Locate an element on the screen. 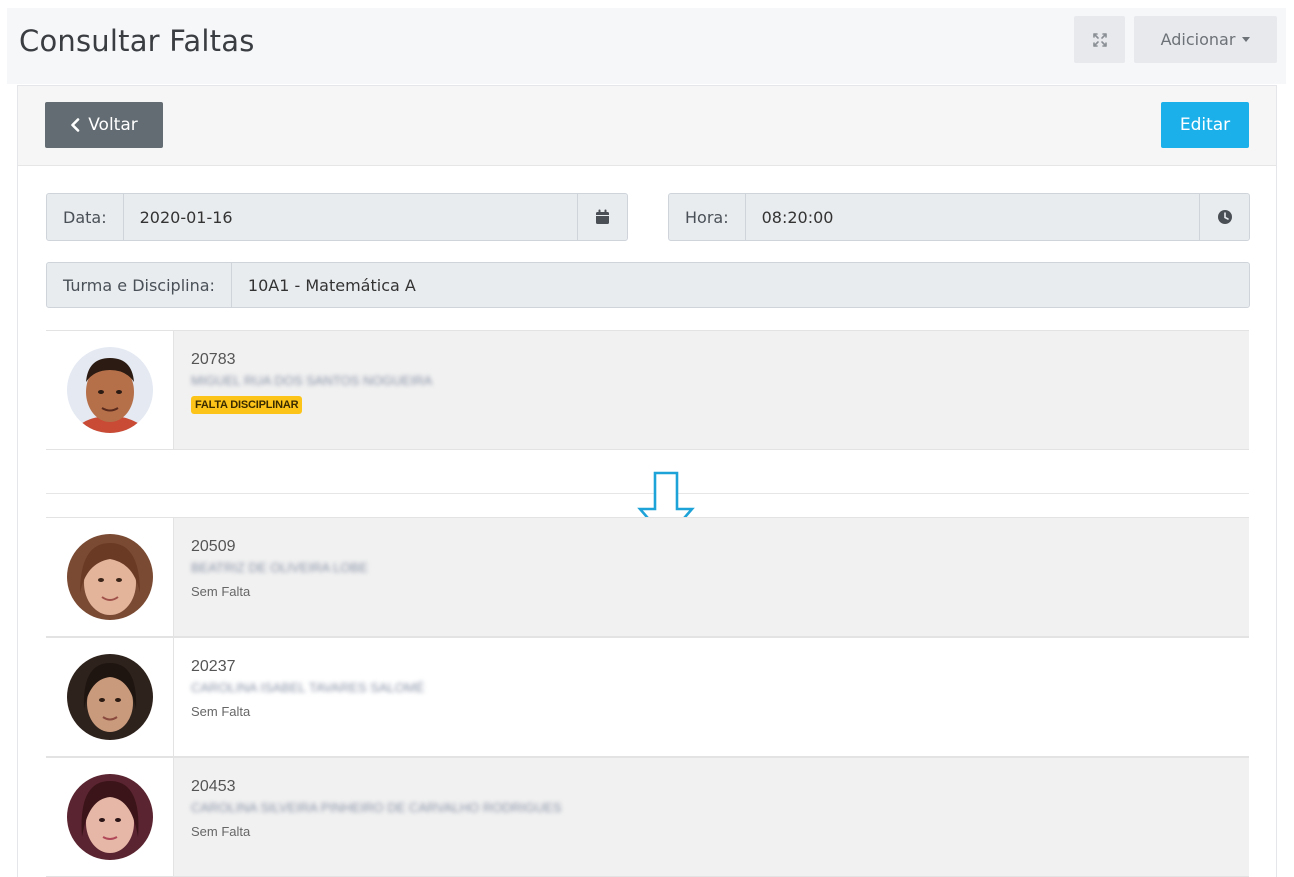 The image size is (1294, 877). chevron-left-icon is located at coordinates (75, 125).